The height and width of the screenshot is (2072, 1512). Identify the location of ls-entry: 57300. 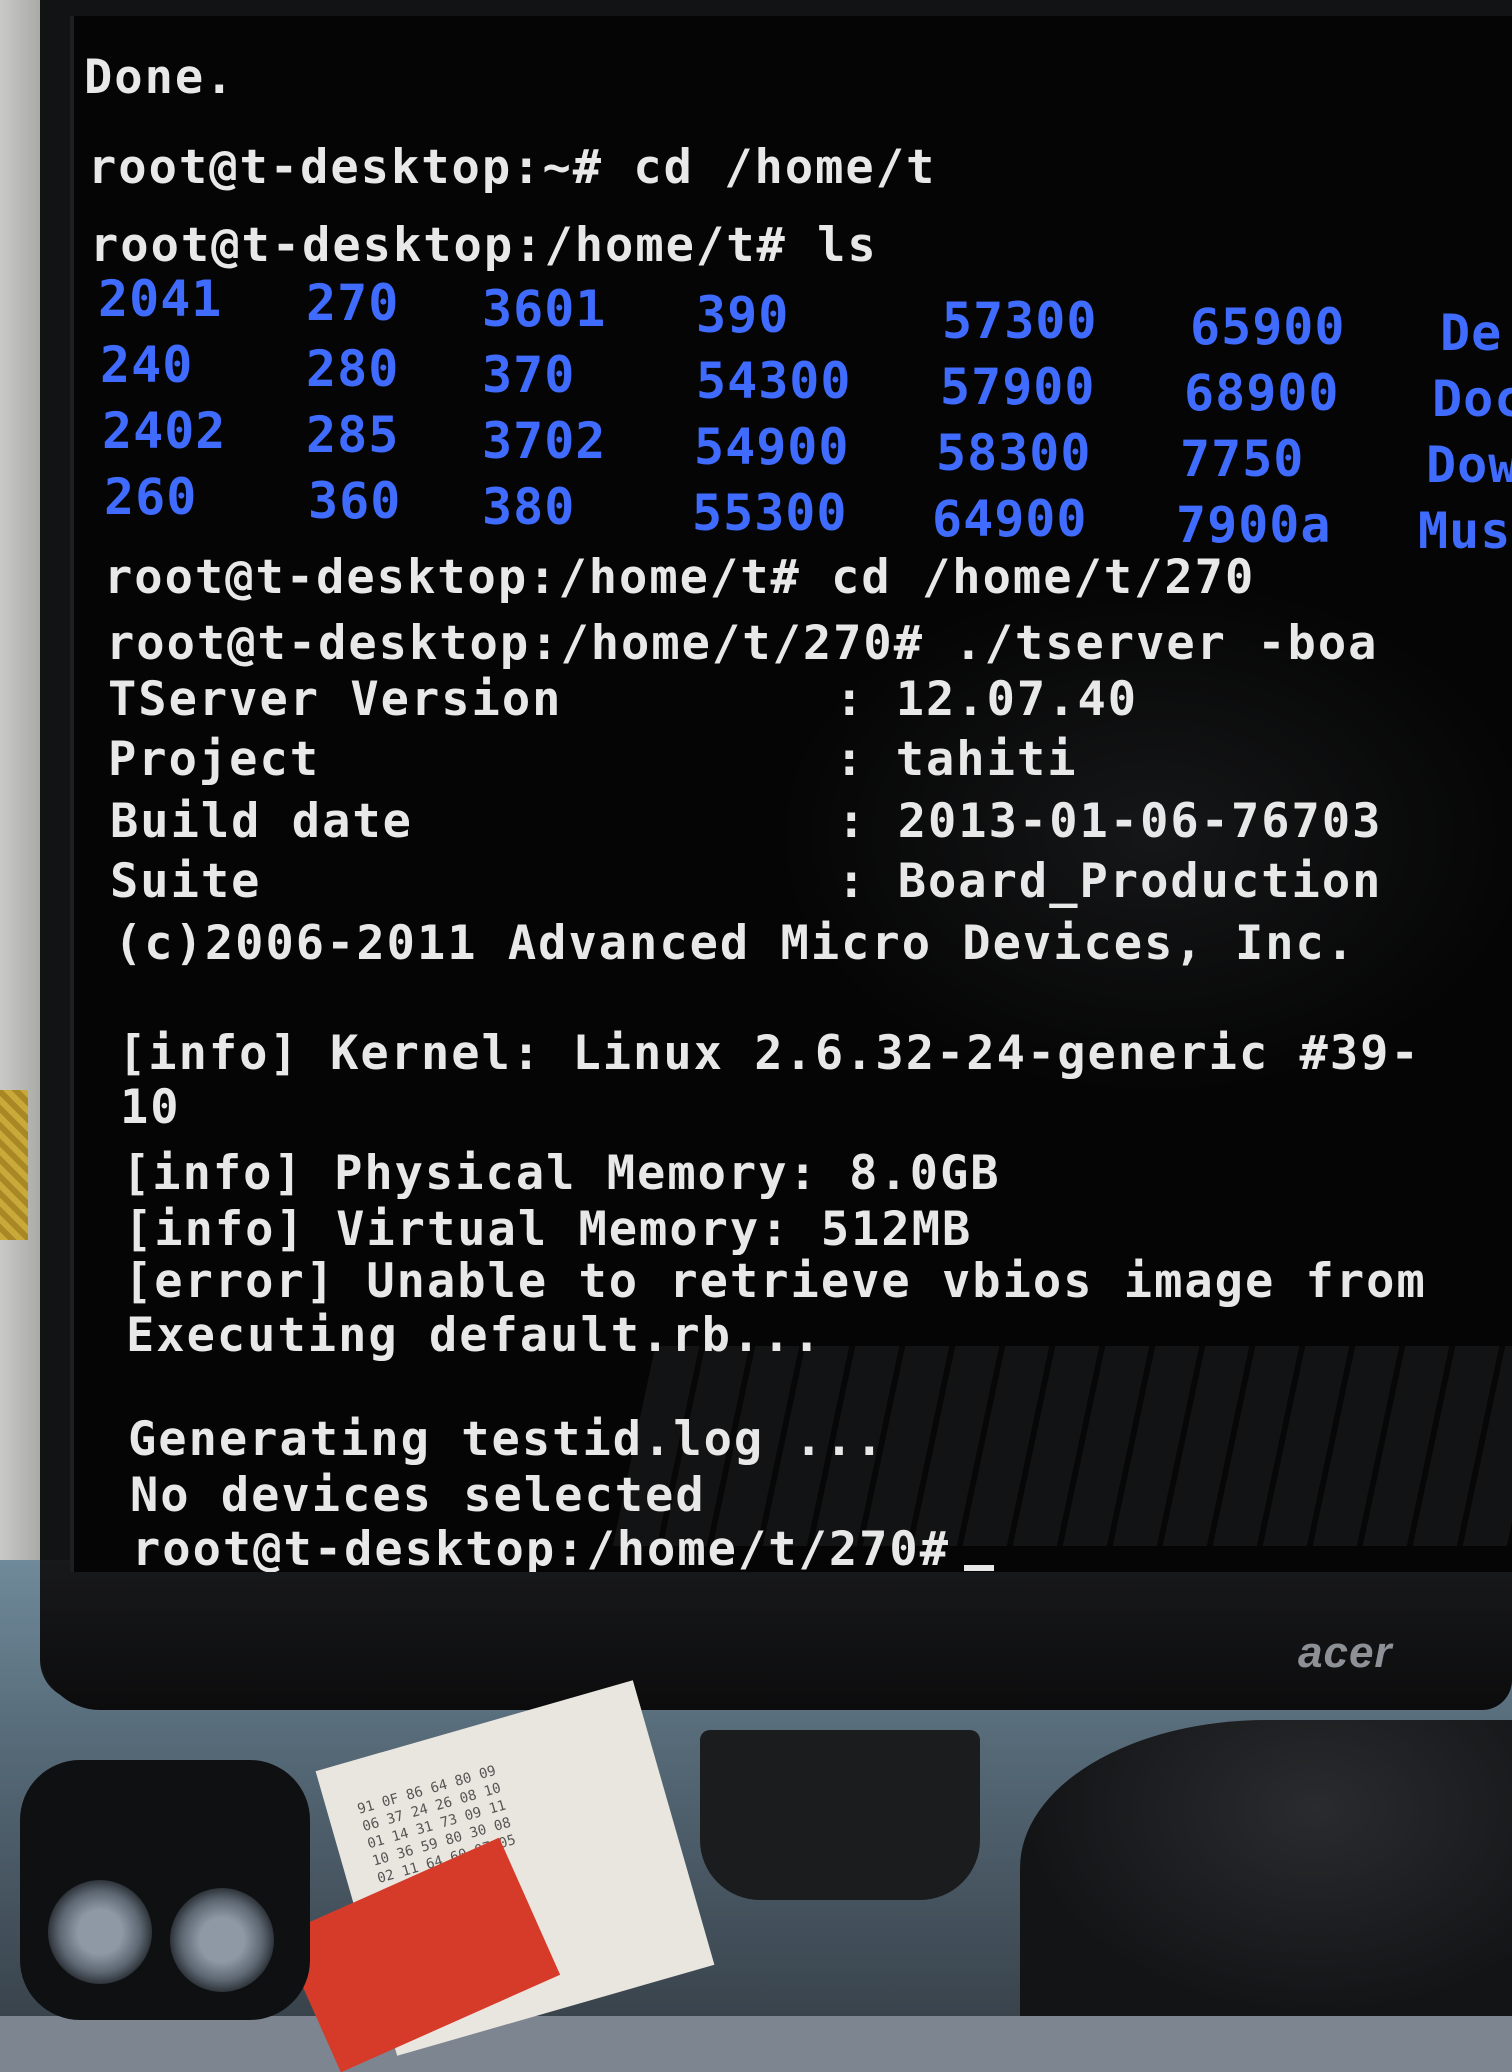
(1020, 321).